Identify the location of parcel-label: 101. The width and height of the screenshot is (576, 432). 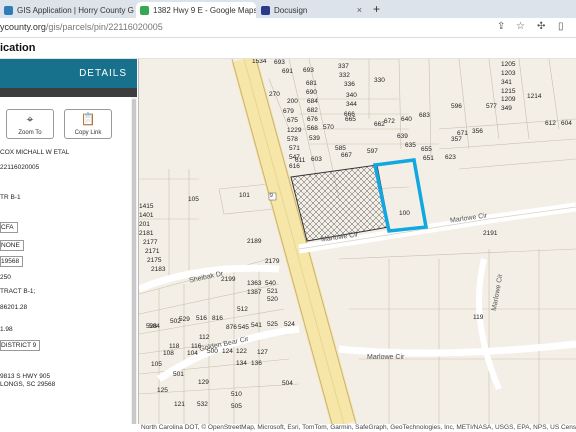
(244, 195).